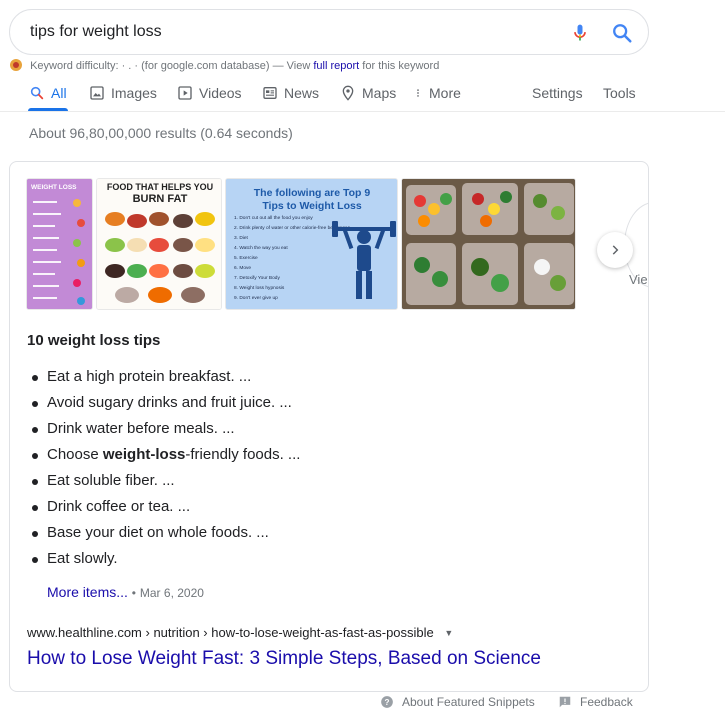 The width and height of the screenshot is (725, 720). What do you see at coordinates (468, 702) in the screenshot?
I see `about-snippets-label: About Featured Snippets` at bounding box center [468, 702].